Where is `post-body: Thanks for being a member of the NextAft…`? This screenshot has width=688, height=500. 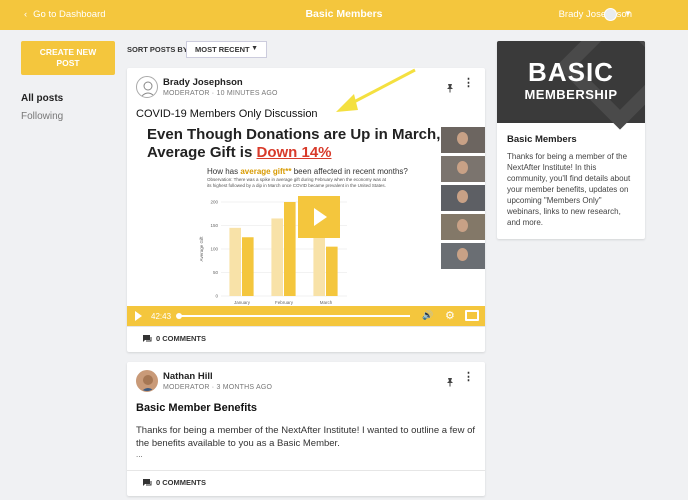 post-body: Thanks for being a member of the NextAft… is located at coordinates (306, 437).